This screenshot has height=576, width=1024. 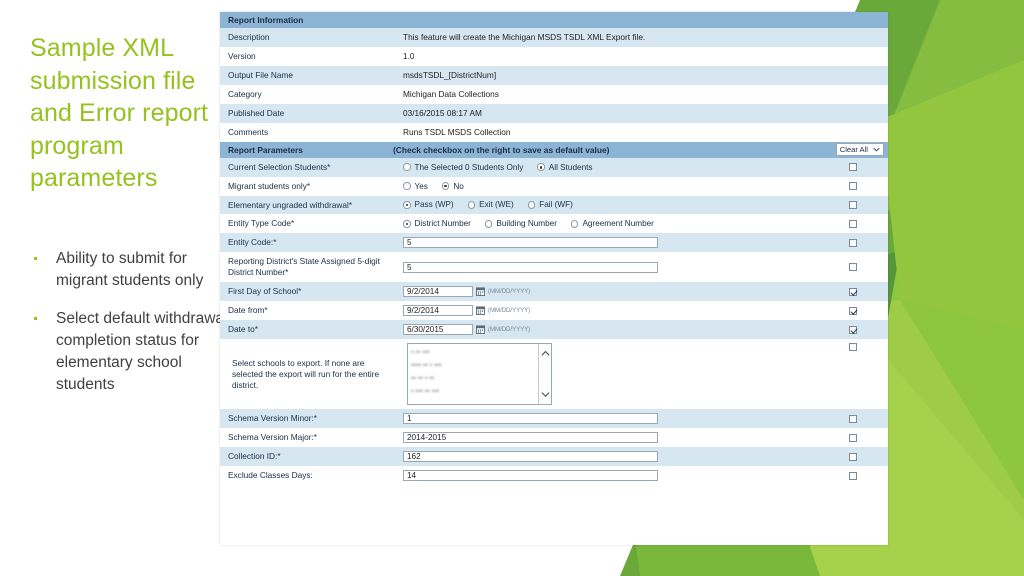 What do you see at coordinates (438, 292) in the screenshot?
I see `first-day-of-school-input: 9/2/2014` at bounding box center [438, 292].